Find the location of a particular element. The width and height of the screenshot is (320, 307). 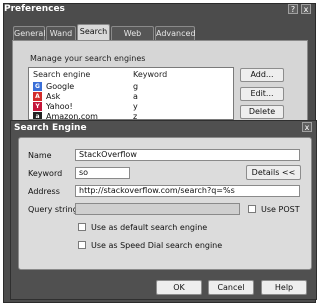

details-button: Details << is located at coordinates (273, 172).